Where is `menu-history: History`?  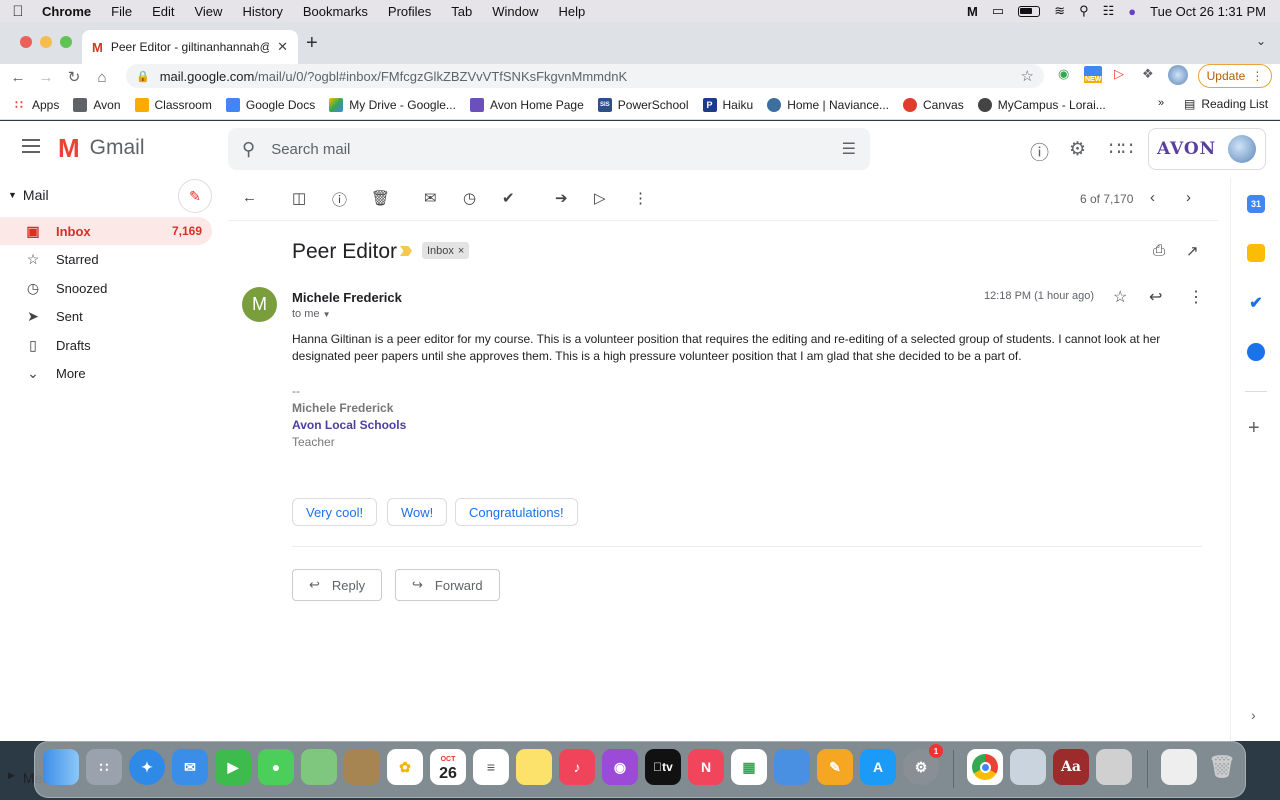 menu-history: History is located at coordinates (262, 11).